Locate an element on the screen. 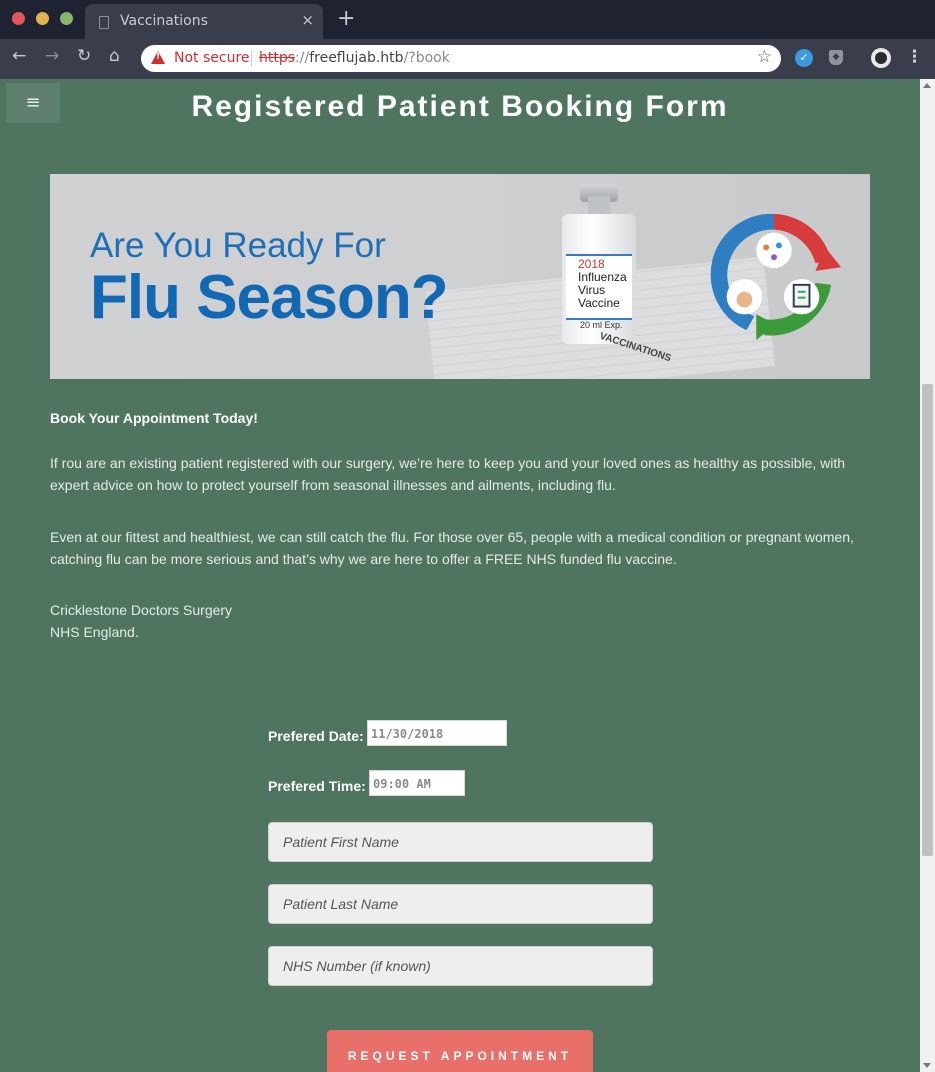 The width and height of the screenshot is (935, 1072). banner-line2: Flu Season? is located at coordinates (269, 297).